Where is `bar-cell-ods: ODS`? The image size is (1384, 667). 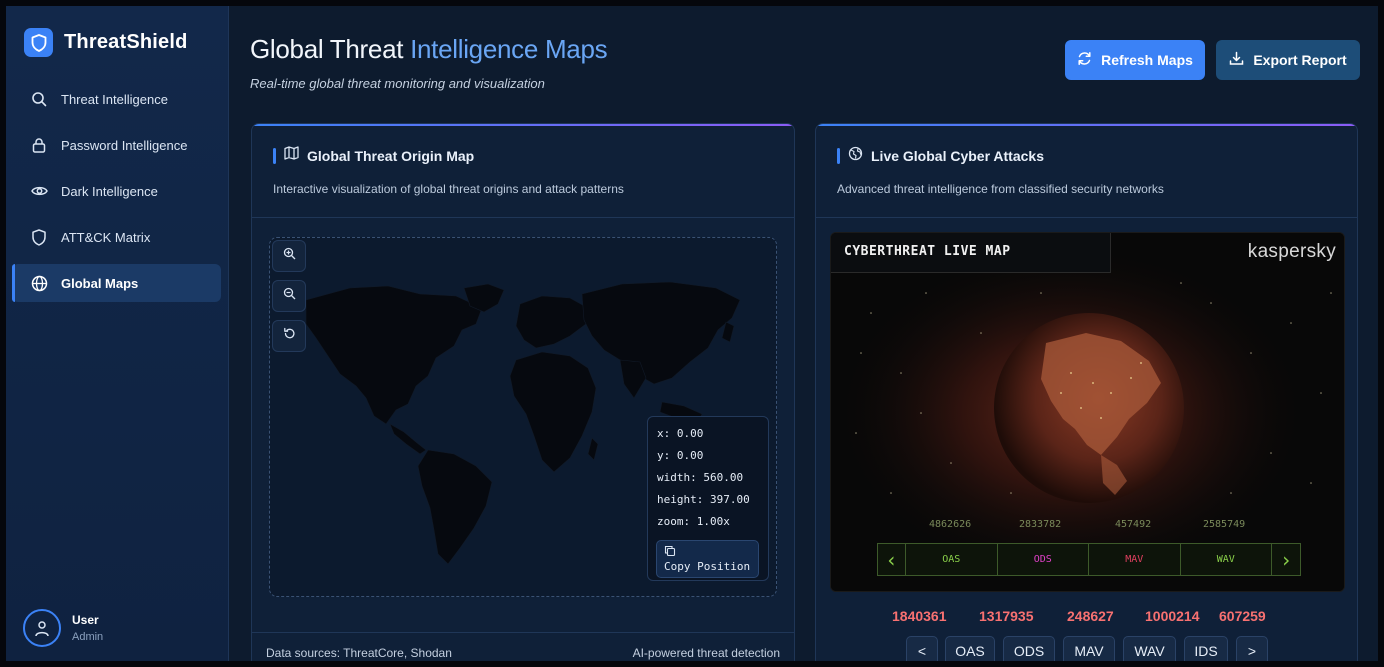 bar-cell-ods: ODS is located at coordinates (1043, 559).